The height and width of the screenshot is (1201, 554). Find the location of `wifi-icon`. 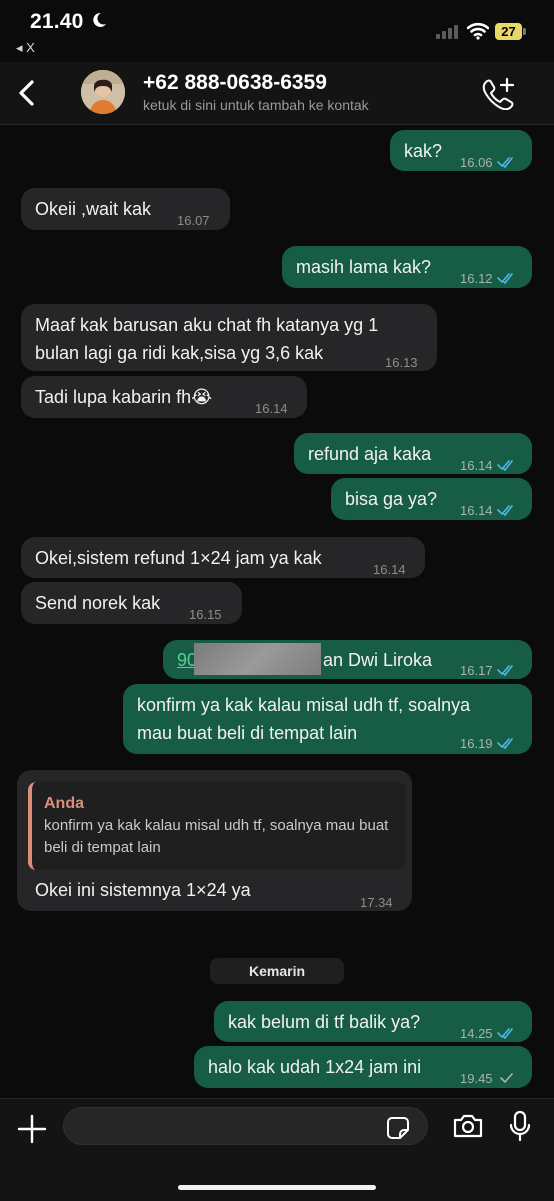

wifi-icon is located at coordinates (478, 31).